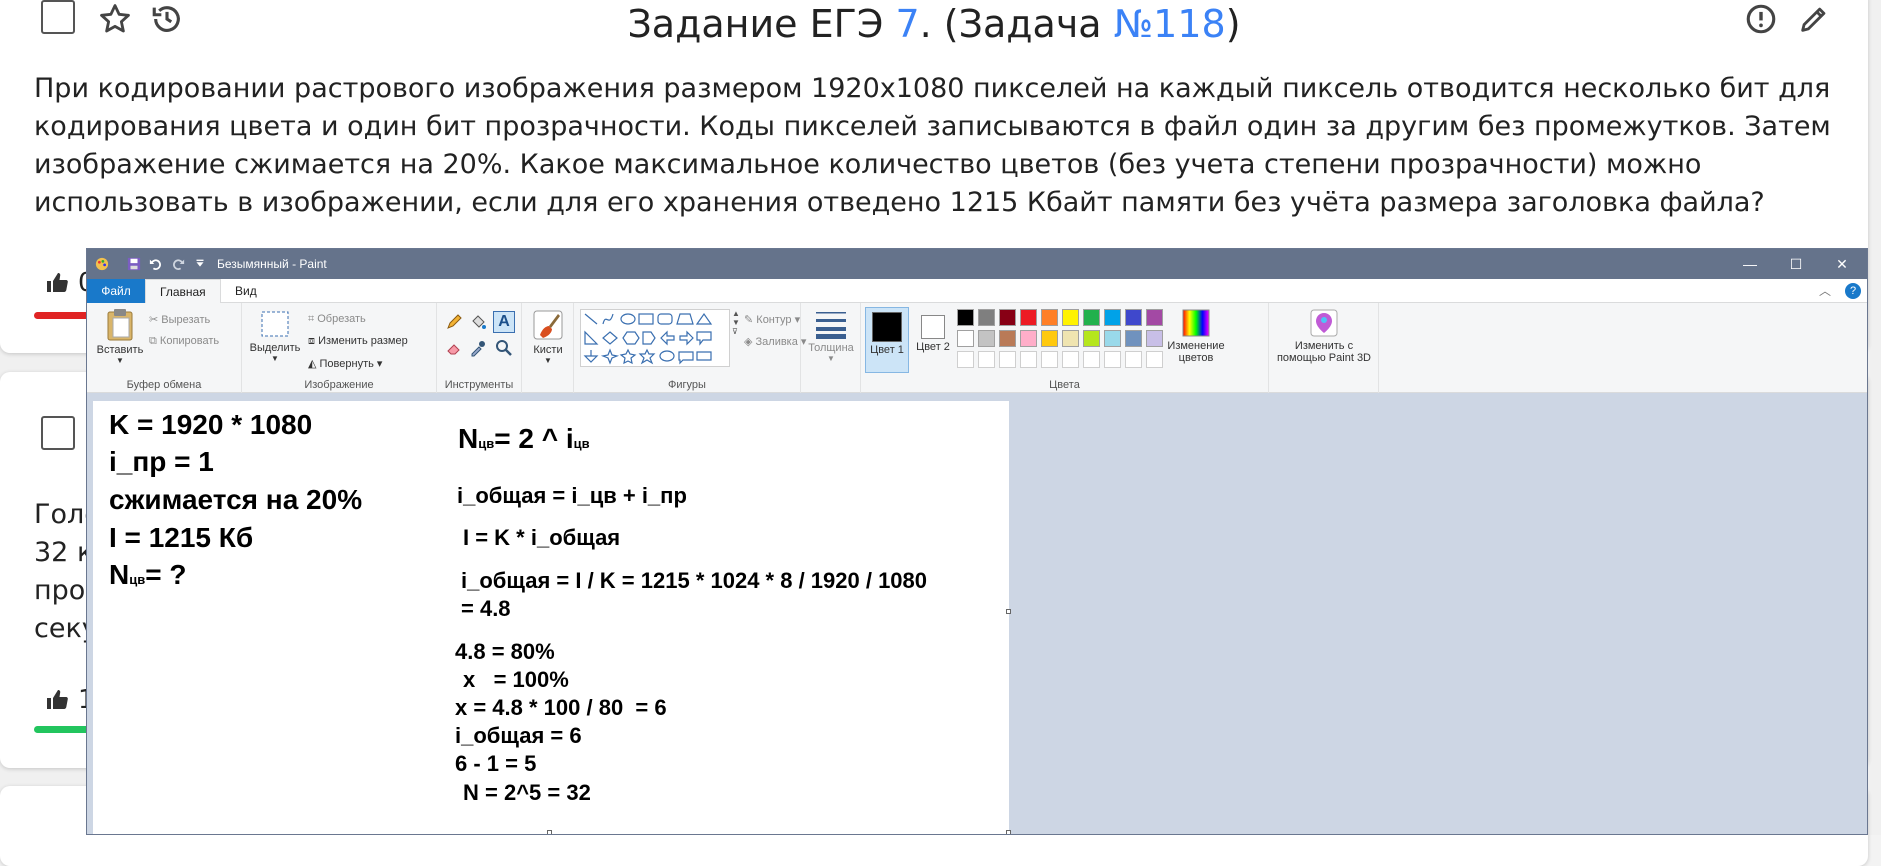 The width and height of the screenshot is (1881, 866). What do you see at coordinates (887, 340) in the screenshot?
I see `color1-button: Цвет 1` at bounding box center [887, 340].